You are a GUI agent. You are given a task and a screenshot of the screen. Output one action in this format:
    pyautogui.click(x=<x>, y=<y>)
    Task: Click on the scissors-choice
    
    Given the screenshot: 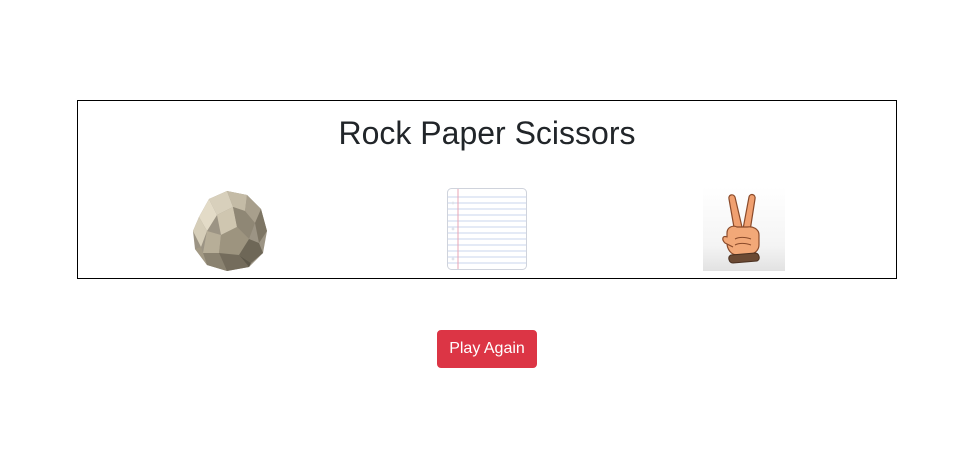 What is the action you would take?
    pyautogui.click(x=744, y=229)
    